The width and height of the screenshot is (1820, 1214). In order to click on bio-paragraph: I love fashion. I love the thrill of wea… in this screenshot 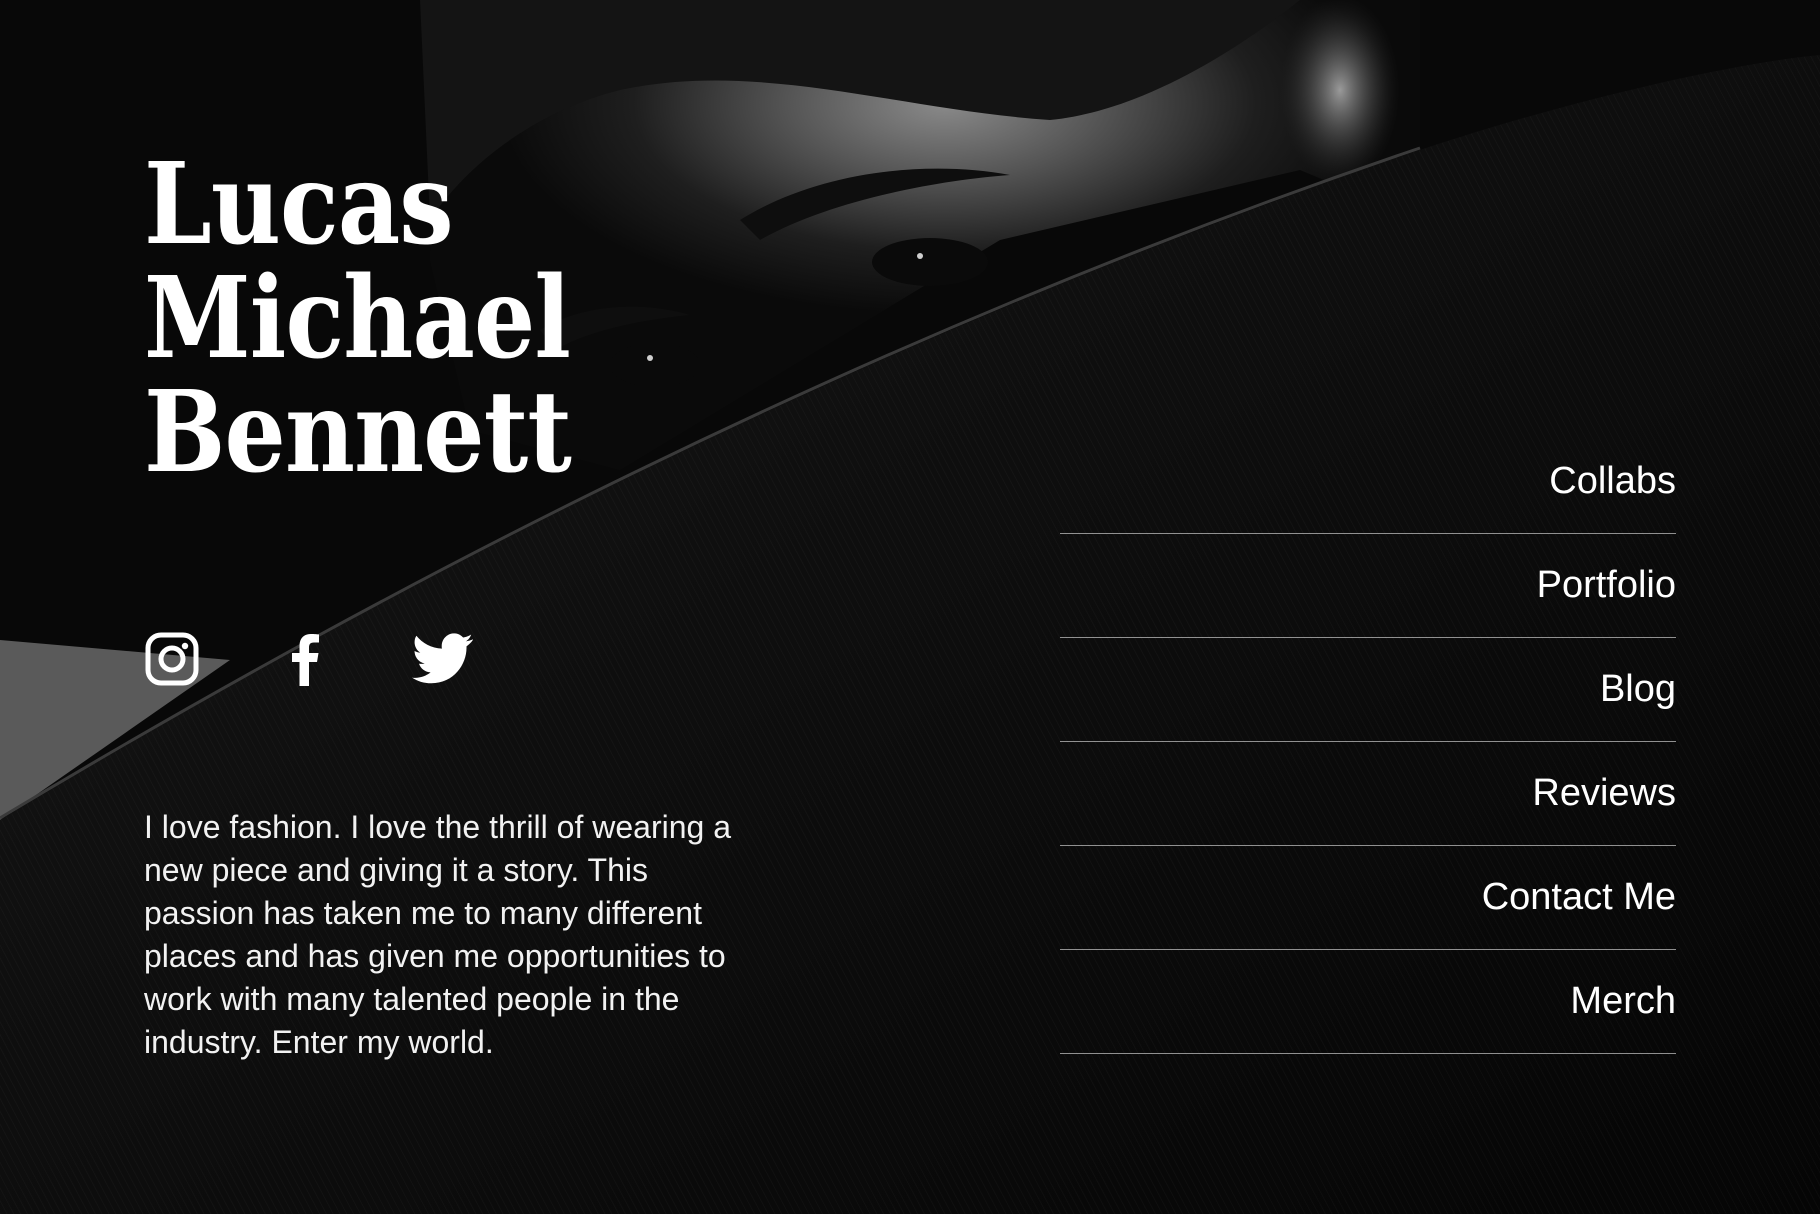, I will do `click(437, 934)`.